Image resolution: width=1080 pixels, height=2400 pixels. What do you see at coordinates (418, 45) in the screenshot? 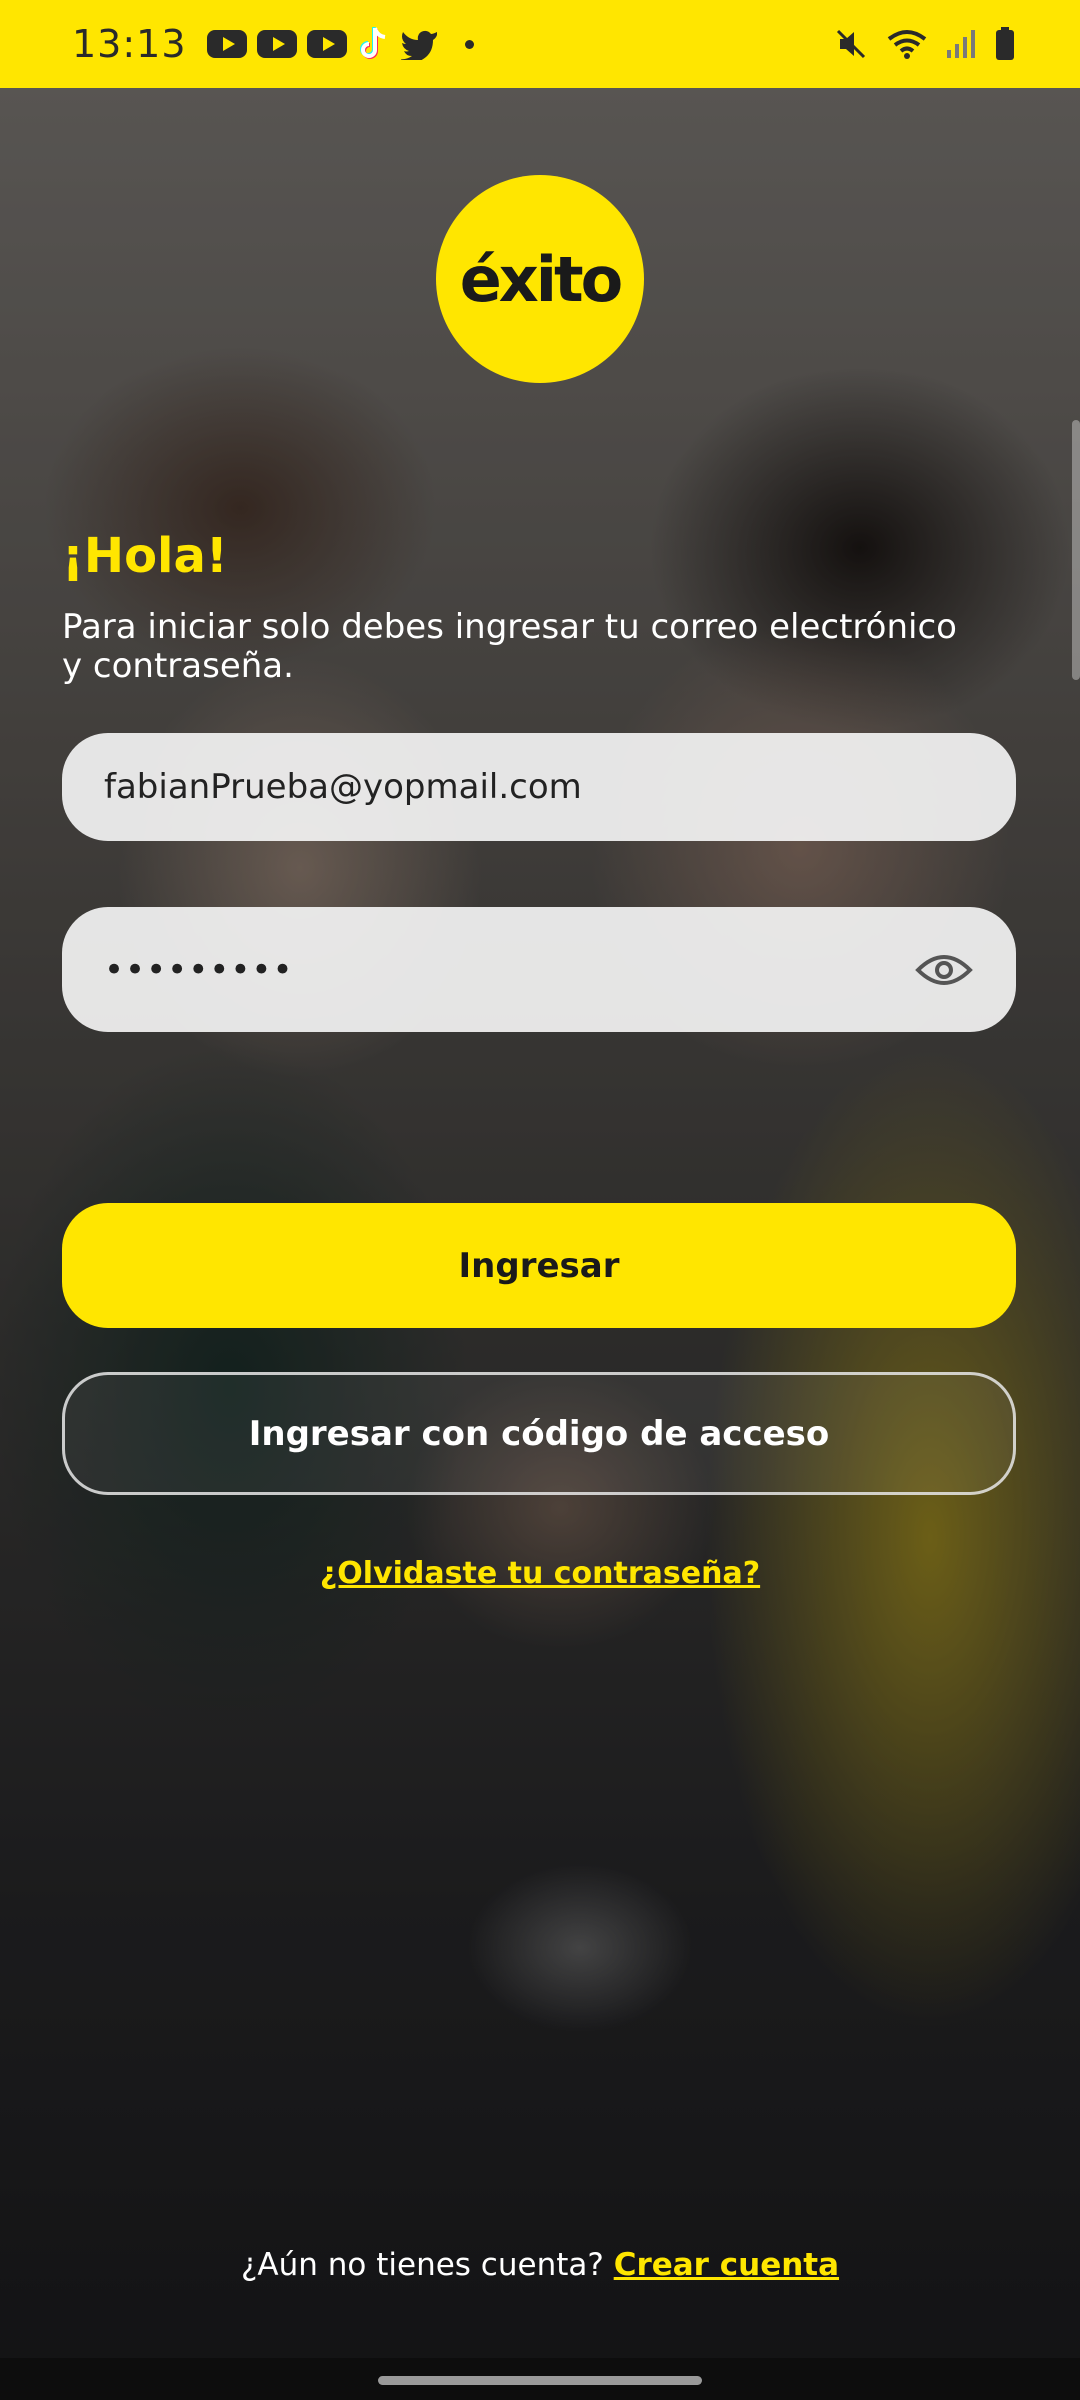
I see `twitter-icon` at bounding box center [418, 45].